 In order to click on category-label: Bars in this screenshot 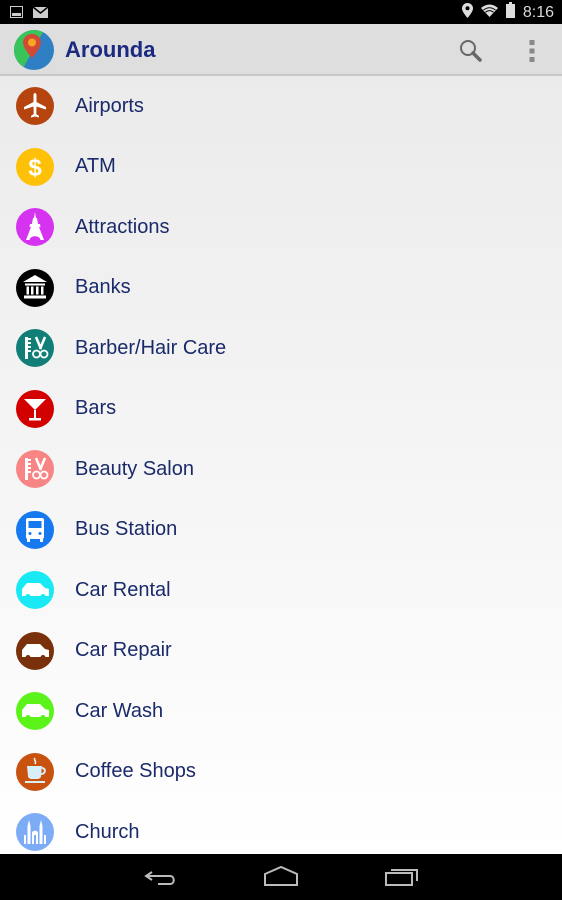, I will do `click(96, 408)`.